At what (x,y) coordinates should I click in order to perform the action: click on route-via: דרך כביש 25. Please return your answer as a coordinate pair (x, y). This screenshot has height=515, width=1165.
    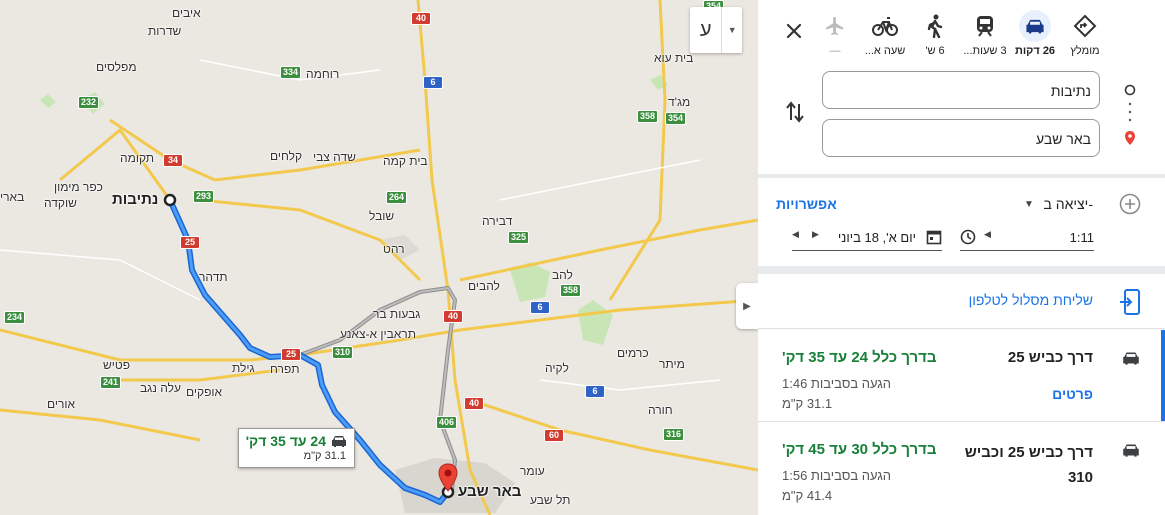
    Looking at the image, I should click on (1050, 357).